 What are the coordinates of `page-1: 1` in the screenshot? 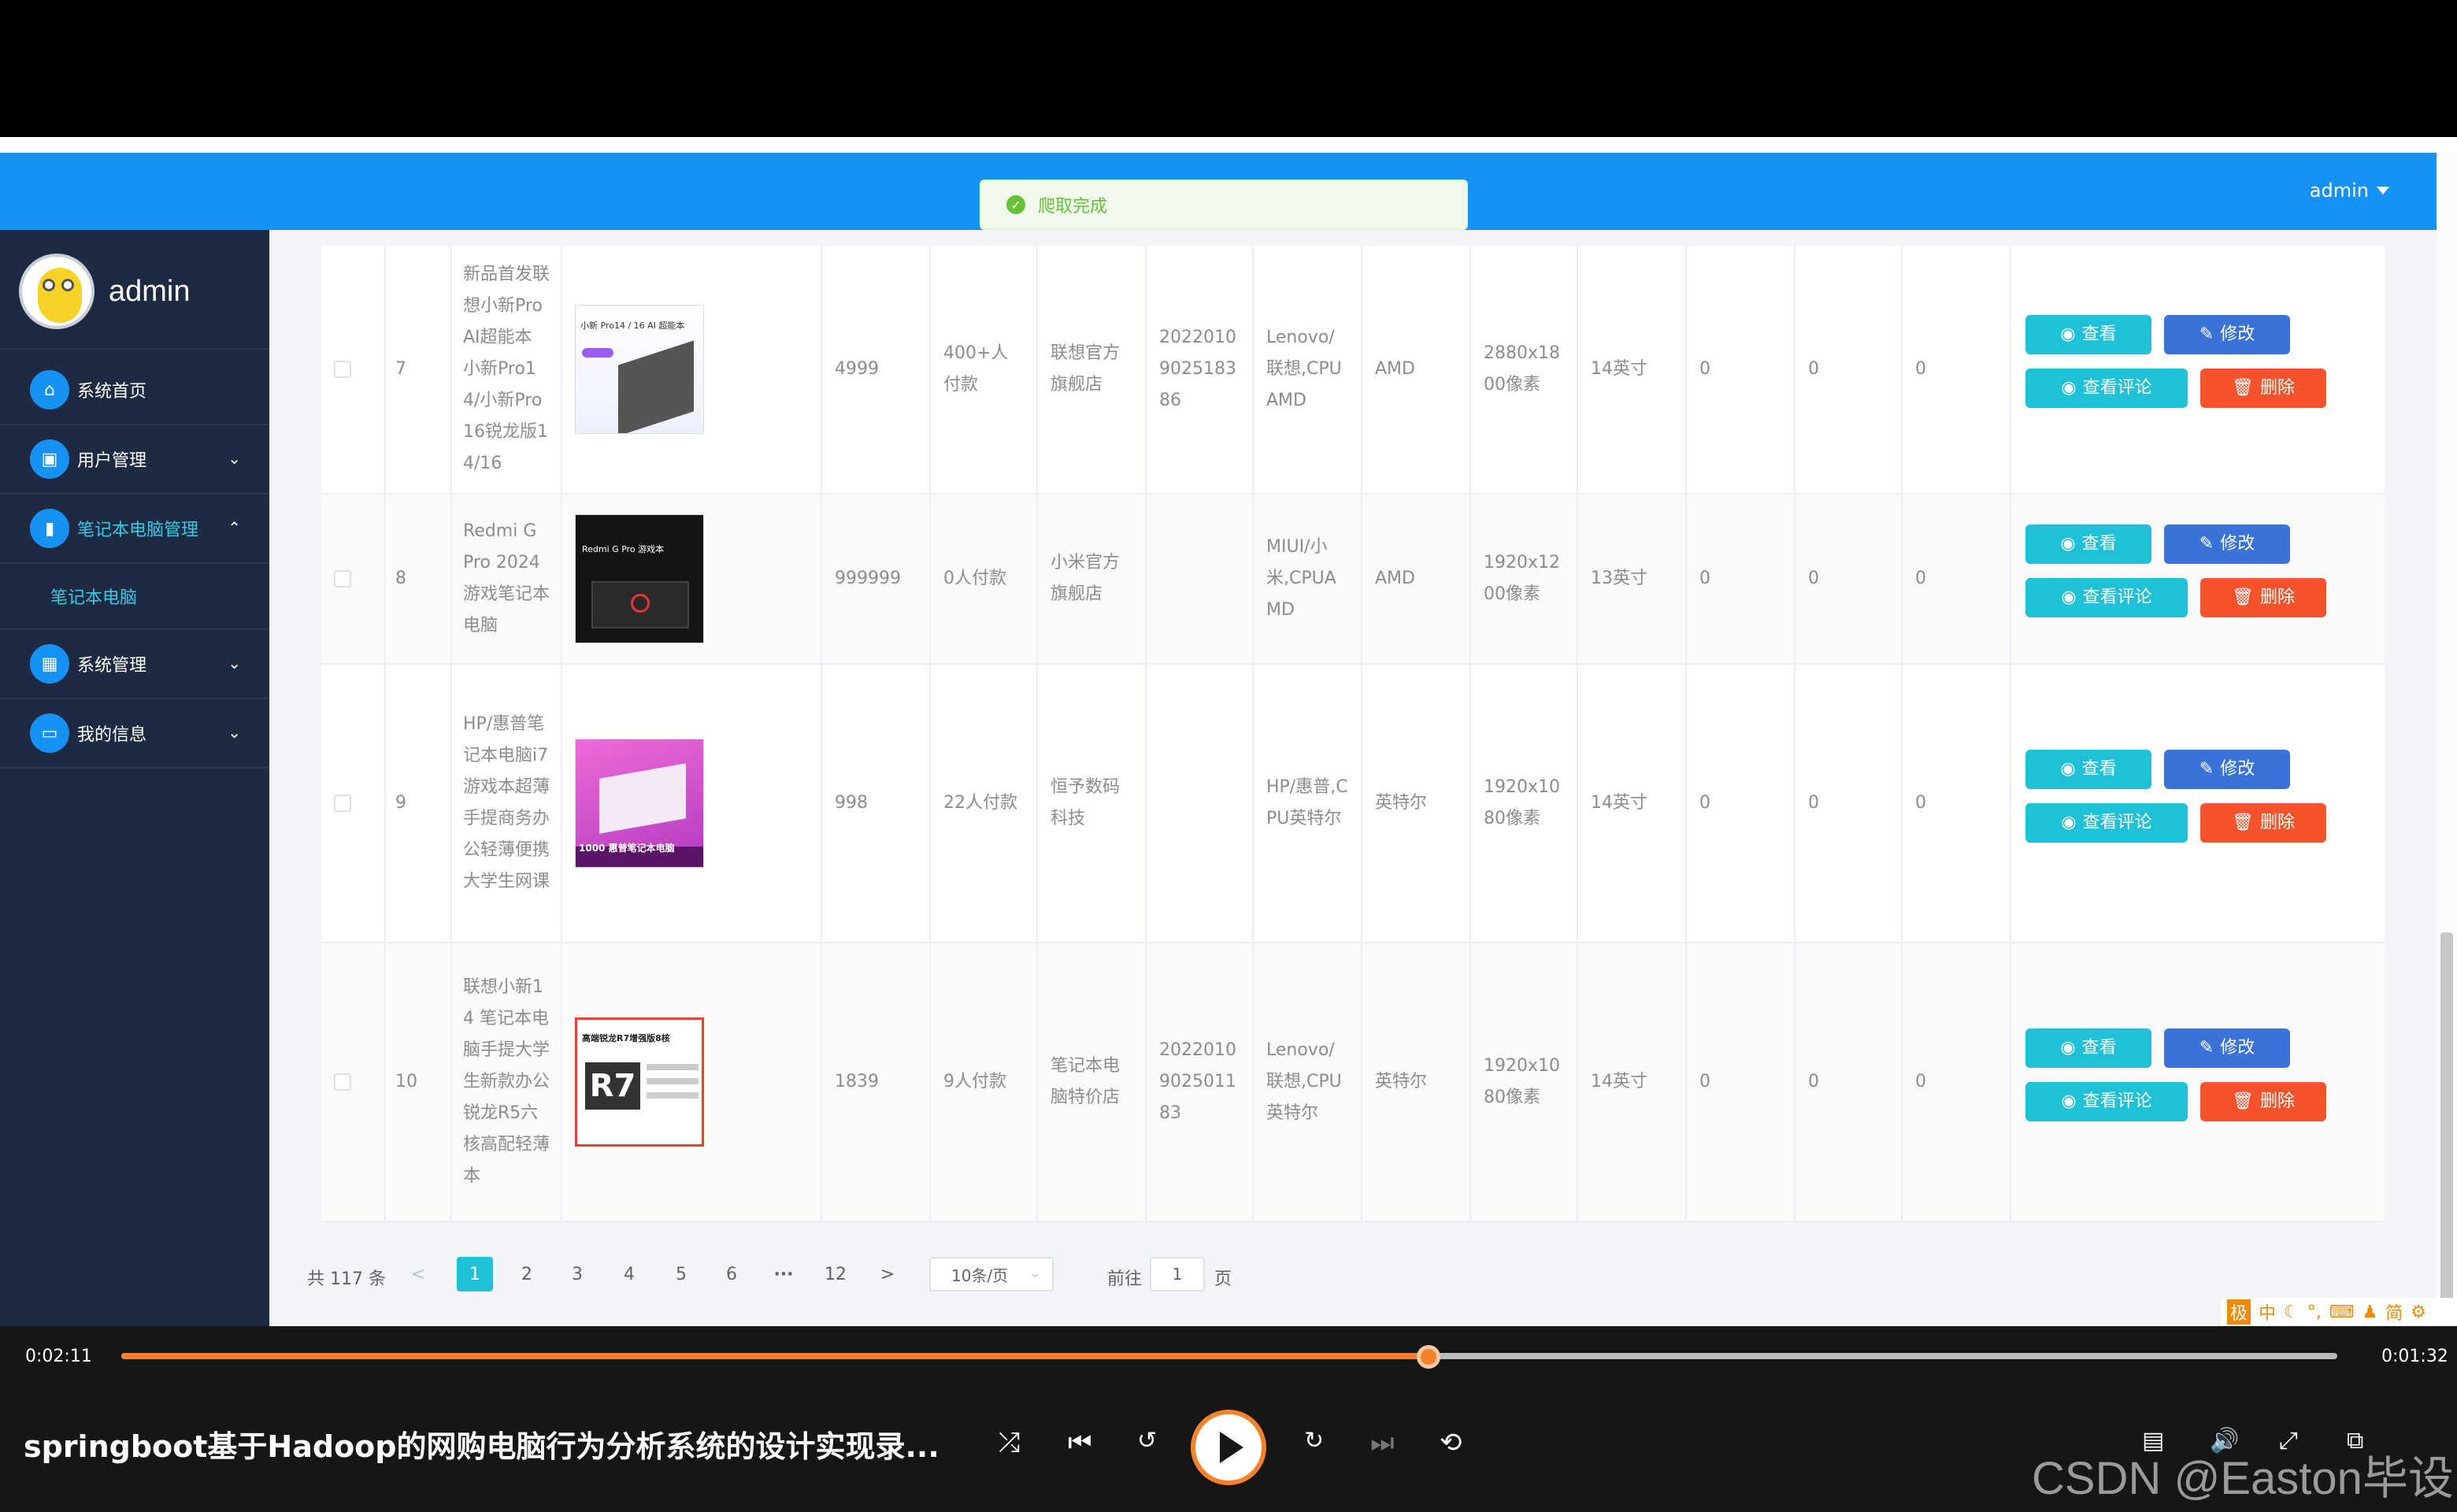 It's located at (475, 1274).